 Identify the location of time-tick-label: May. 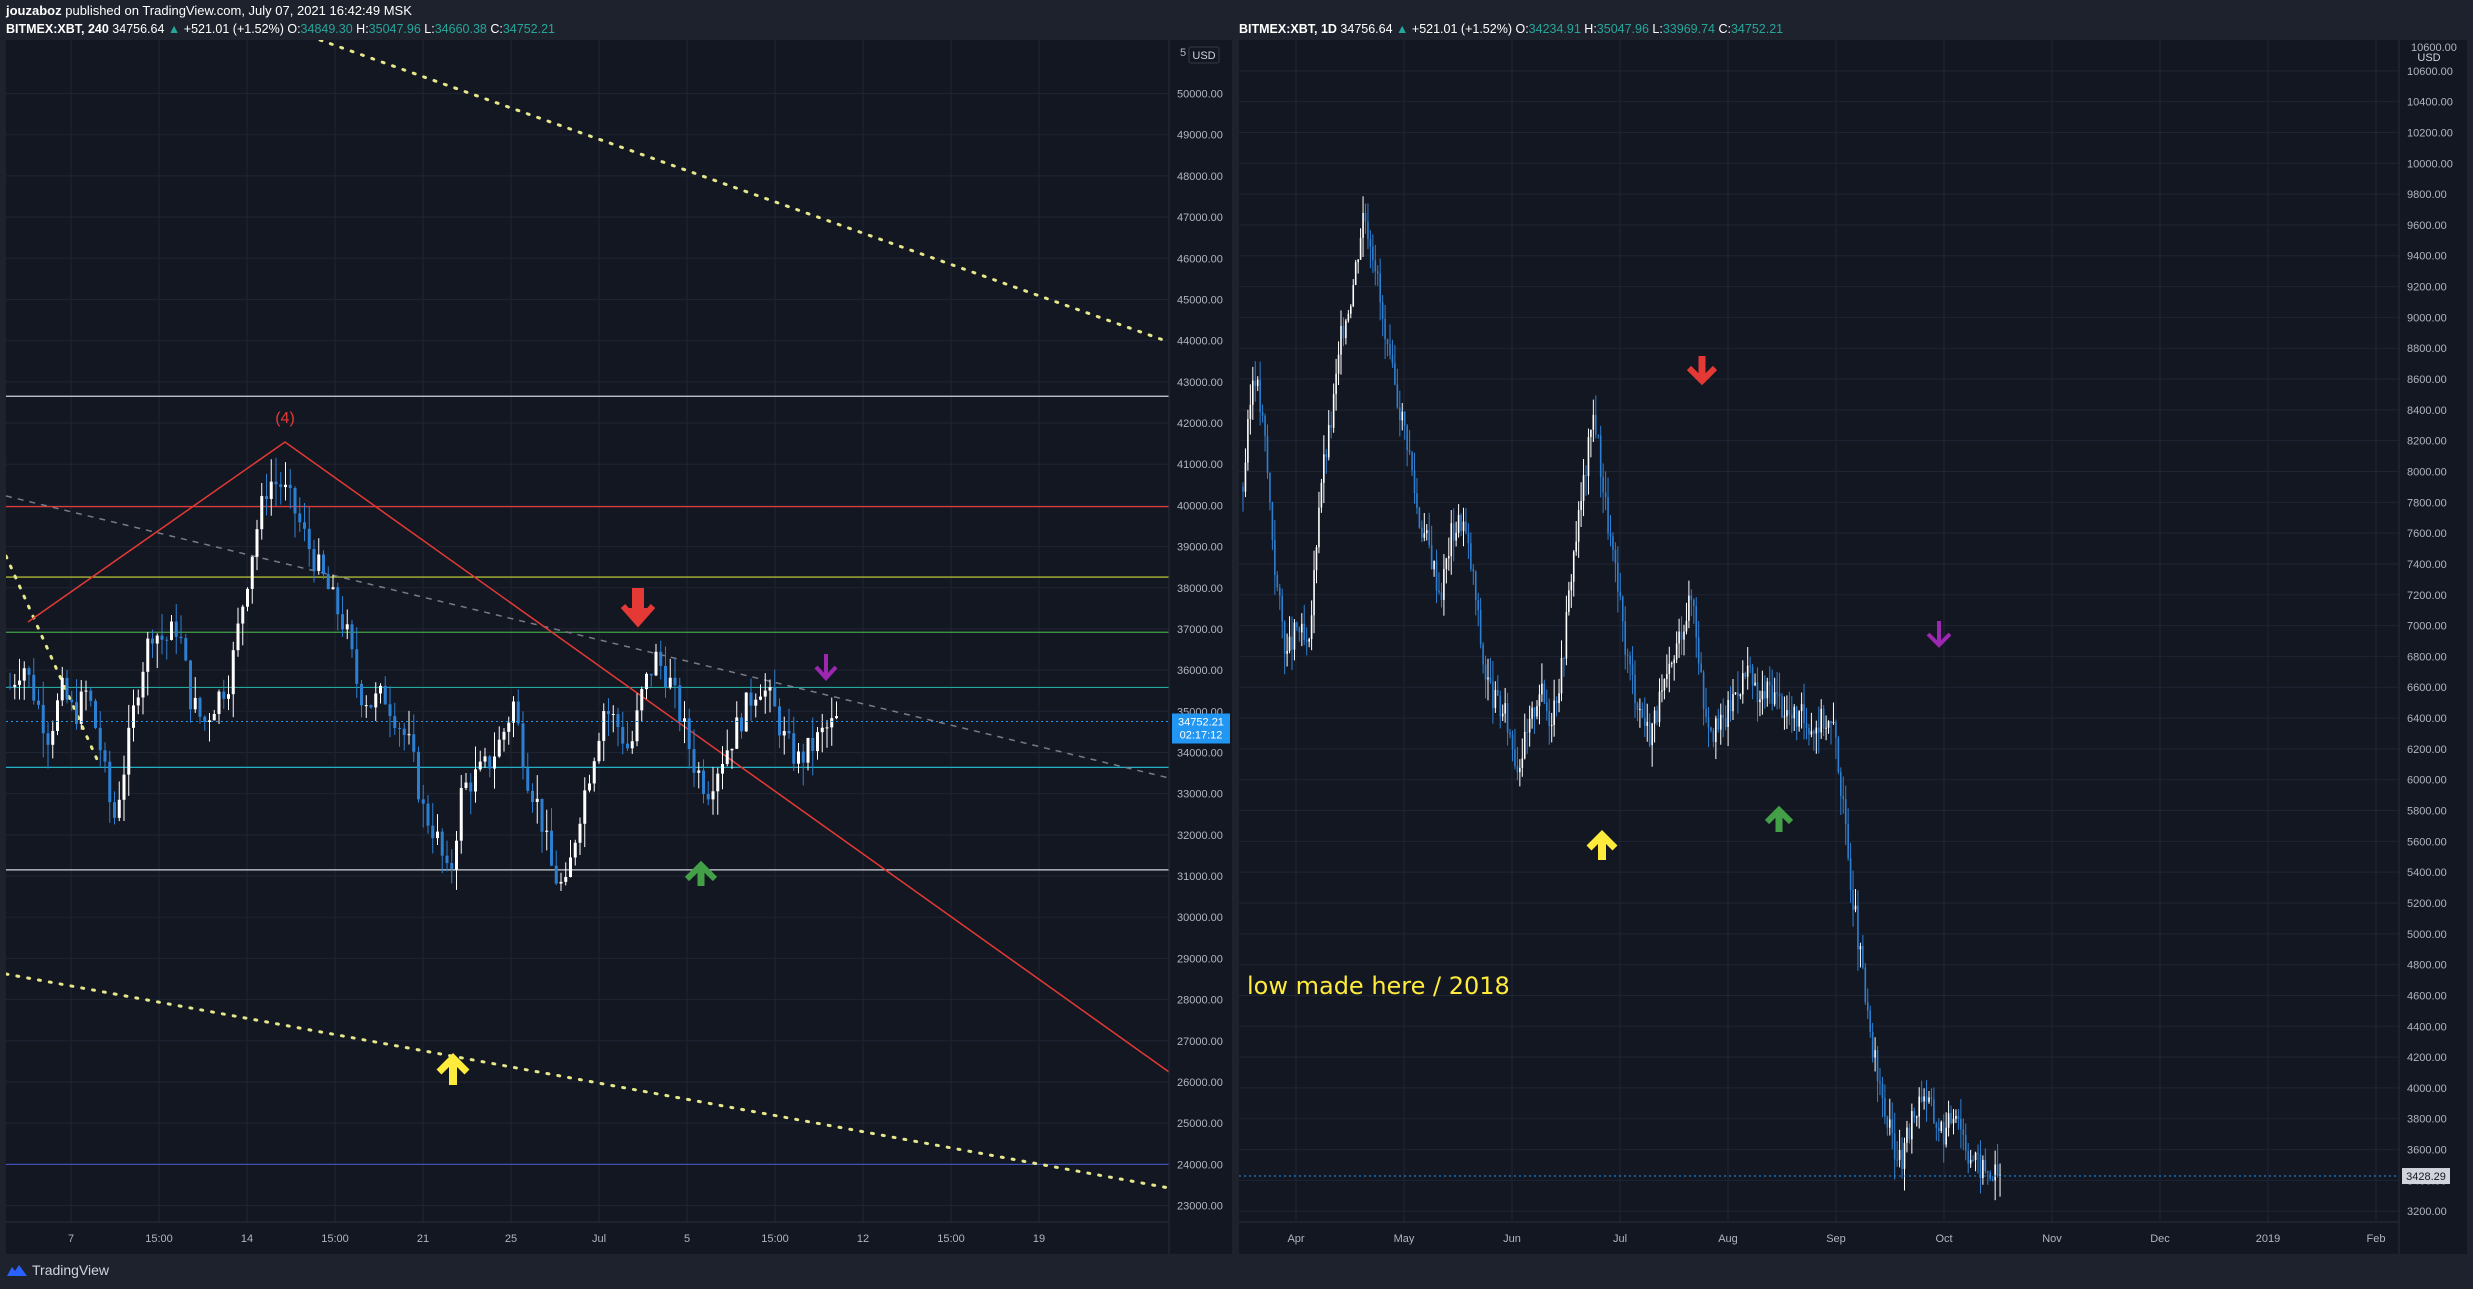
(1404, 1239).